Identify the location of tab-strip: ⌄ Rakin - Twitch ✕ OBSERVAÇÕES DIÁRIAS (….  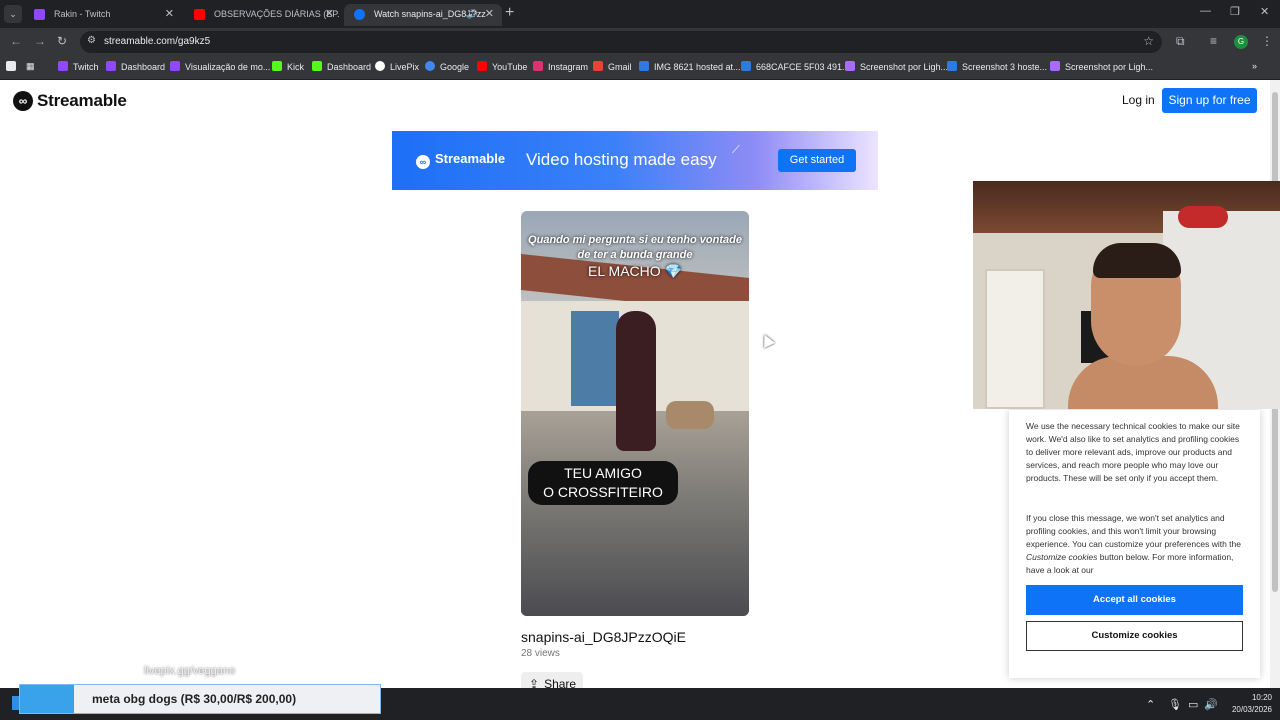
(640, 14).